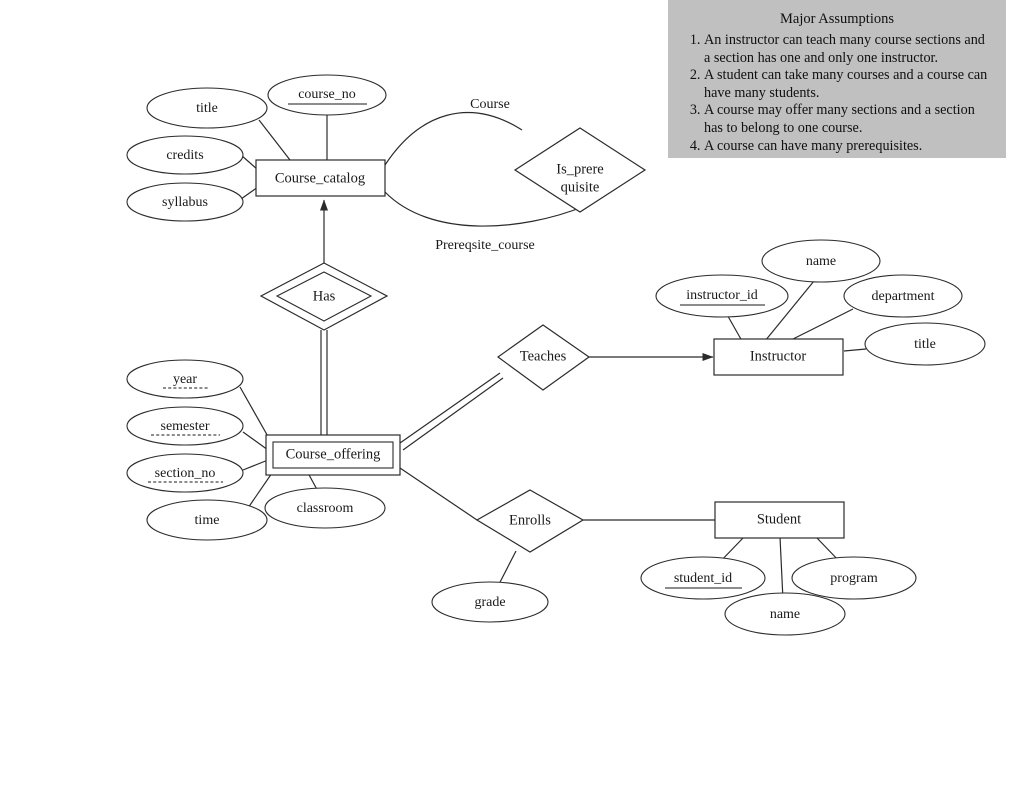 The image size is (1024, 785). I want to click on attribute-label: semester, so click(185, 426).